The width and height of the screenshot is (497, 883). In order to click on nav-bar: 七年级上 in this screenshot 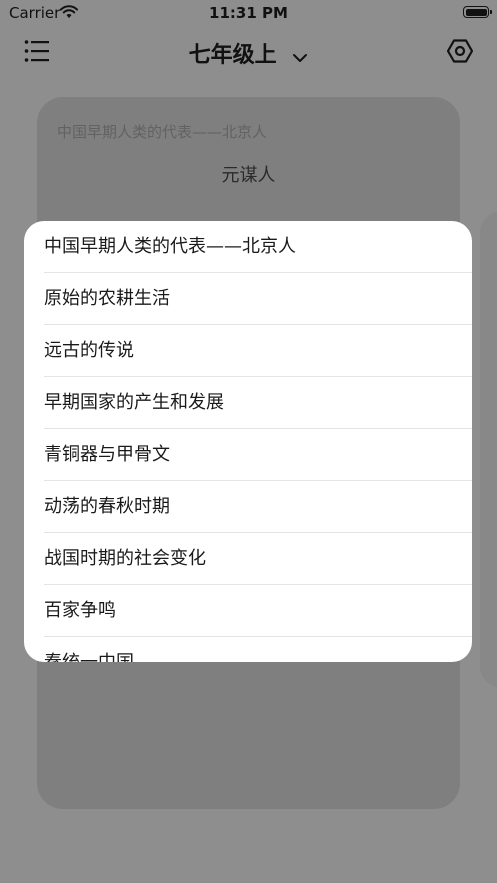, I will do `click(248, 52)`.